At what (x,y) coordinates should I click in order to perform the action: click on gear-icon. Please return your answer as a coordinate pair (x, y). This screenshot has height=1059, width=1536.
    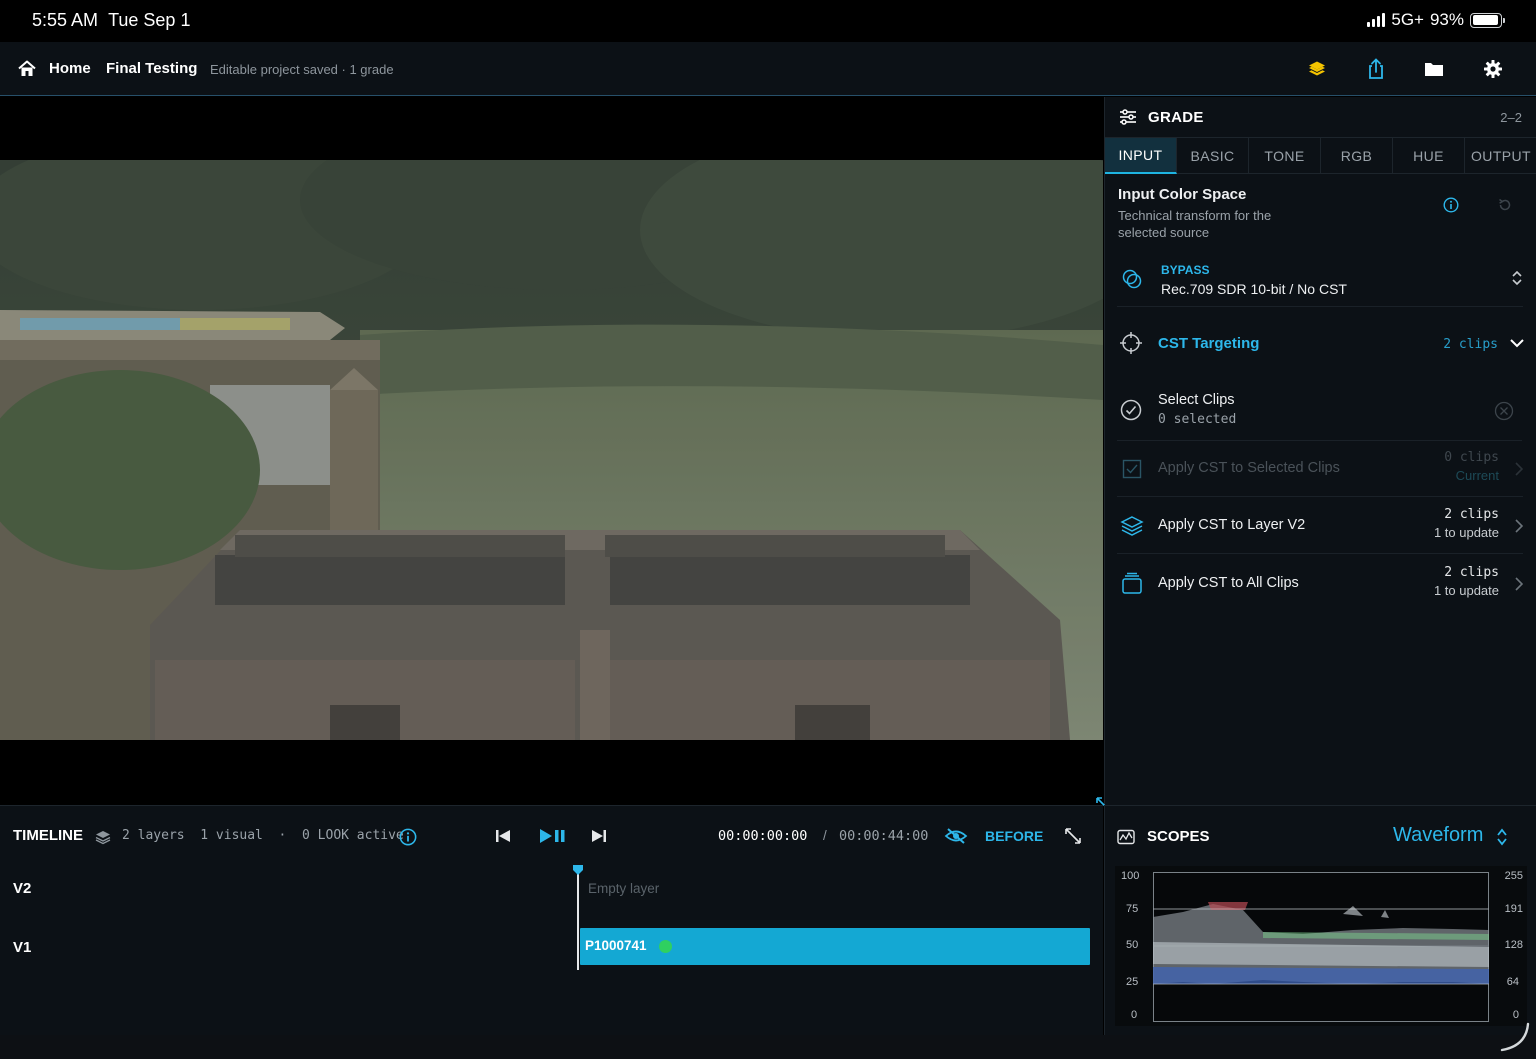
    Looking at the image, I should click on (1493, 69).